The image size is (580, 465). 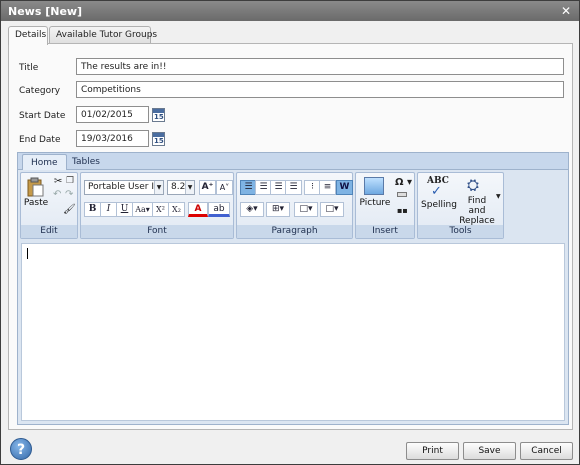 I want to click on ribbon-group-insert: Picture Ω ▾ ▪▪ Insert, so click(x=385, y=205).